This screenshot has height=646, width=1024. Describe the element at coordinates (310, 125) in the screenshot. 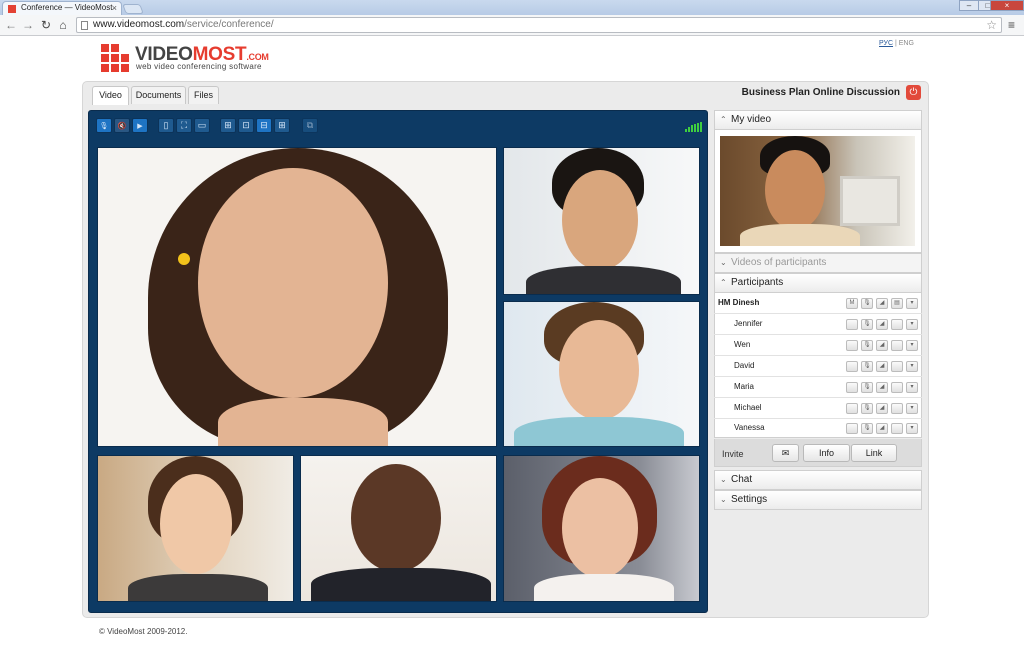

I see `detach-video-button: ⧉` at that location.